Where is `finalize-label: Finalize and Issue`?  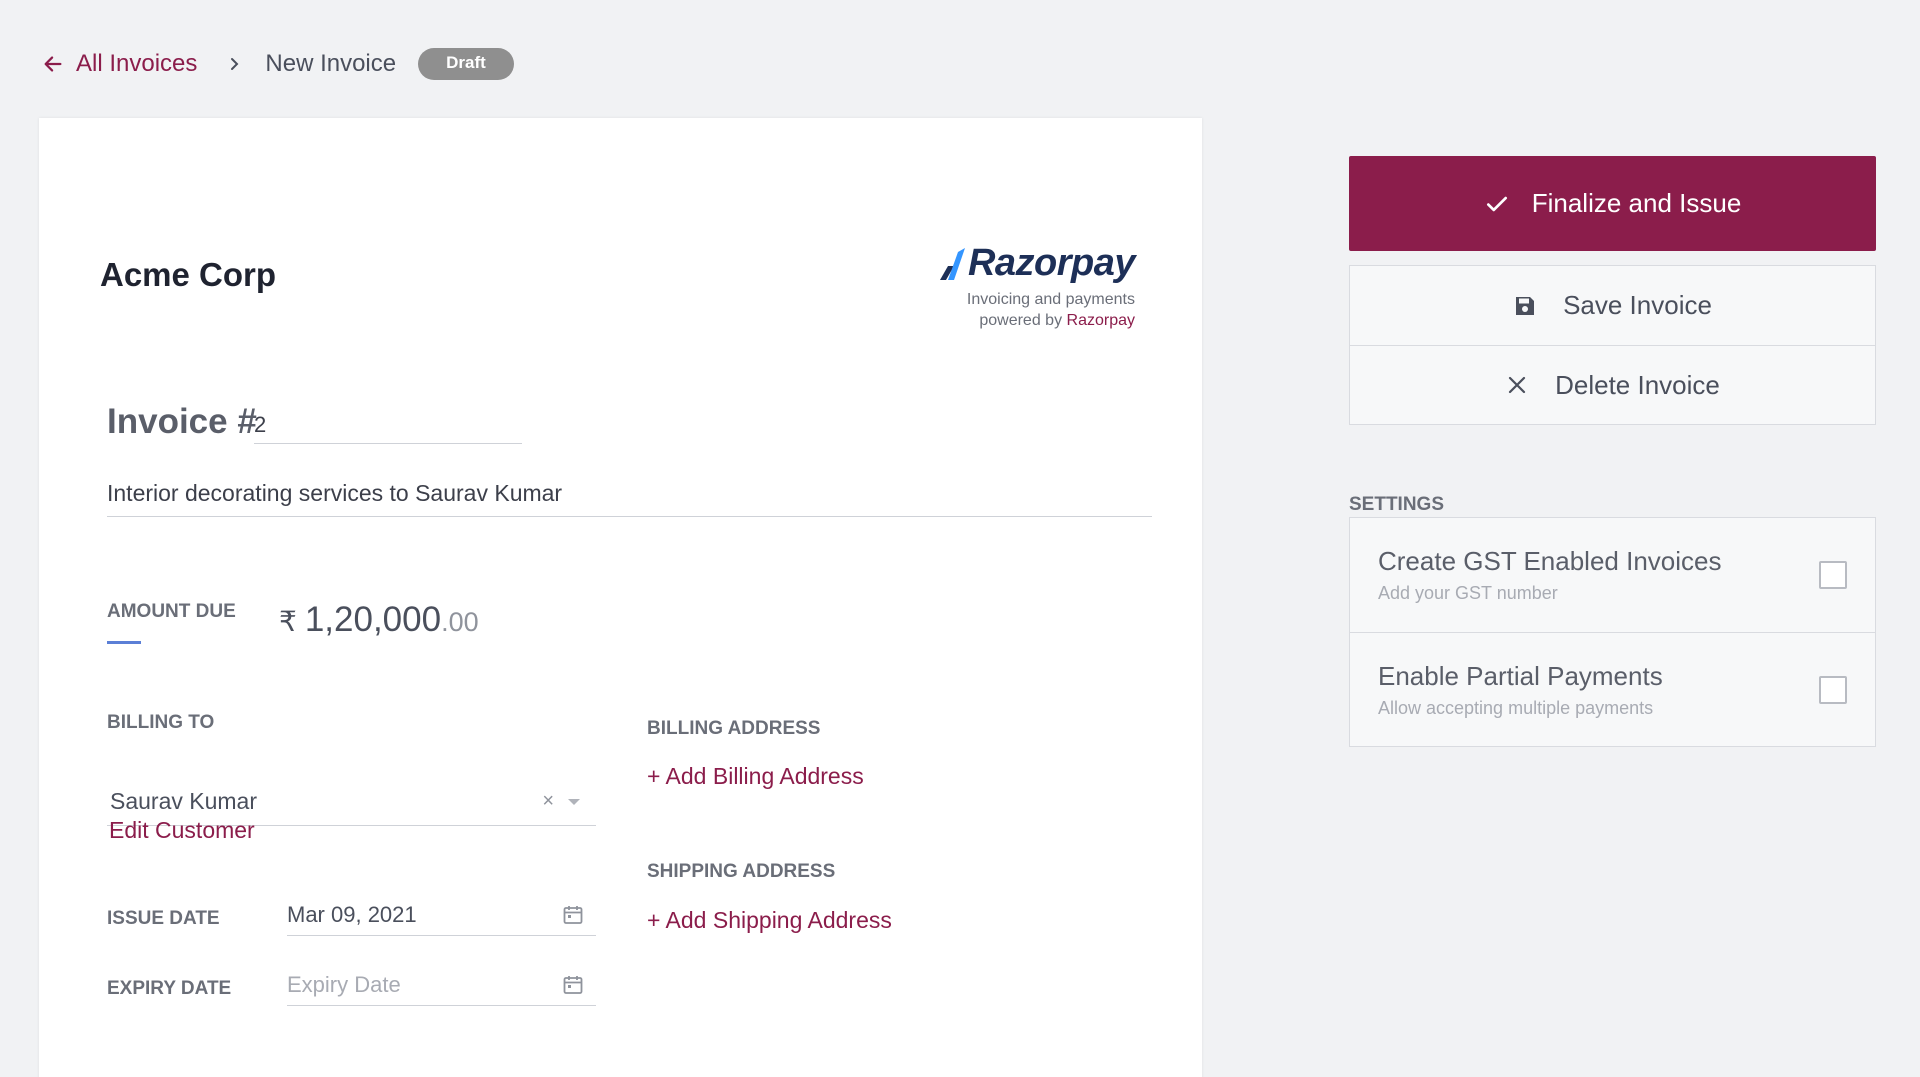 finalize-label: Finalize and Issue is located at coordinates (1636, 203).